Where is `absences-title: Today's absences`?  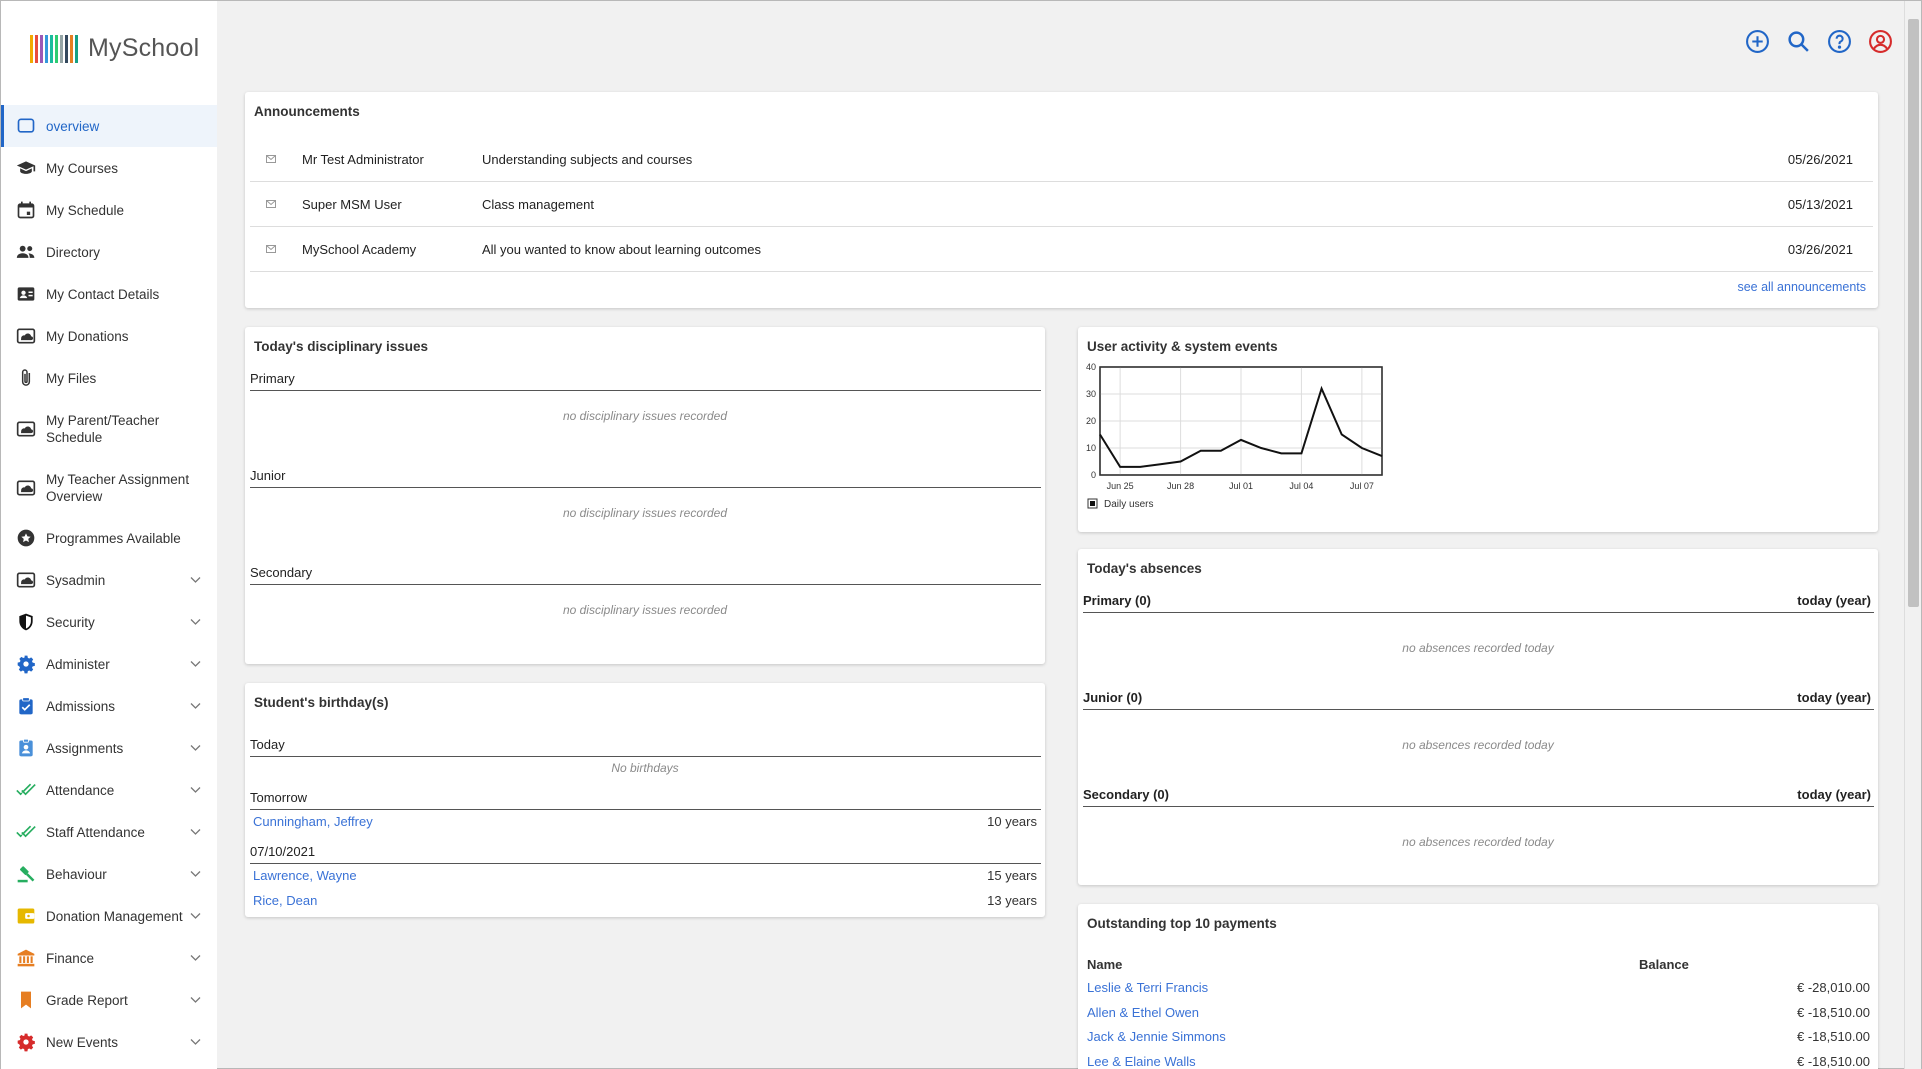 absences-title: Today's absences is located at coordinates (1144, 568).